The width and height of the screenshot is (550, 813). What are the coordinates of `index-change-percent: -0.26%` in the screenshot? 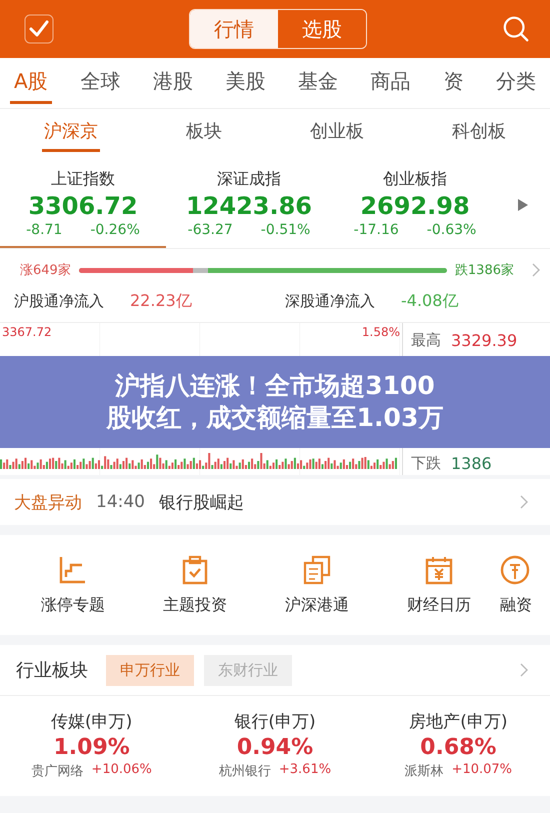 It's located at (115, 230).